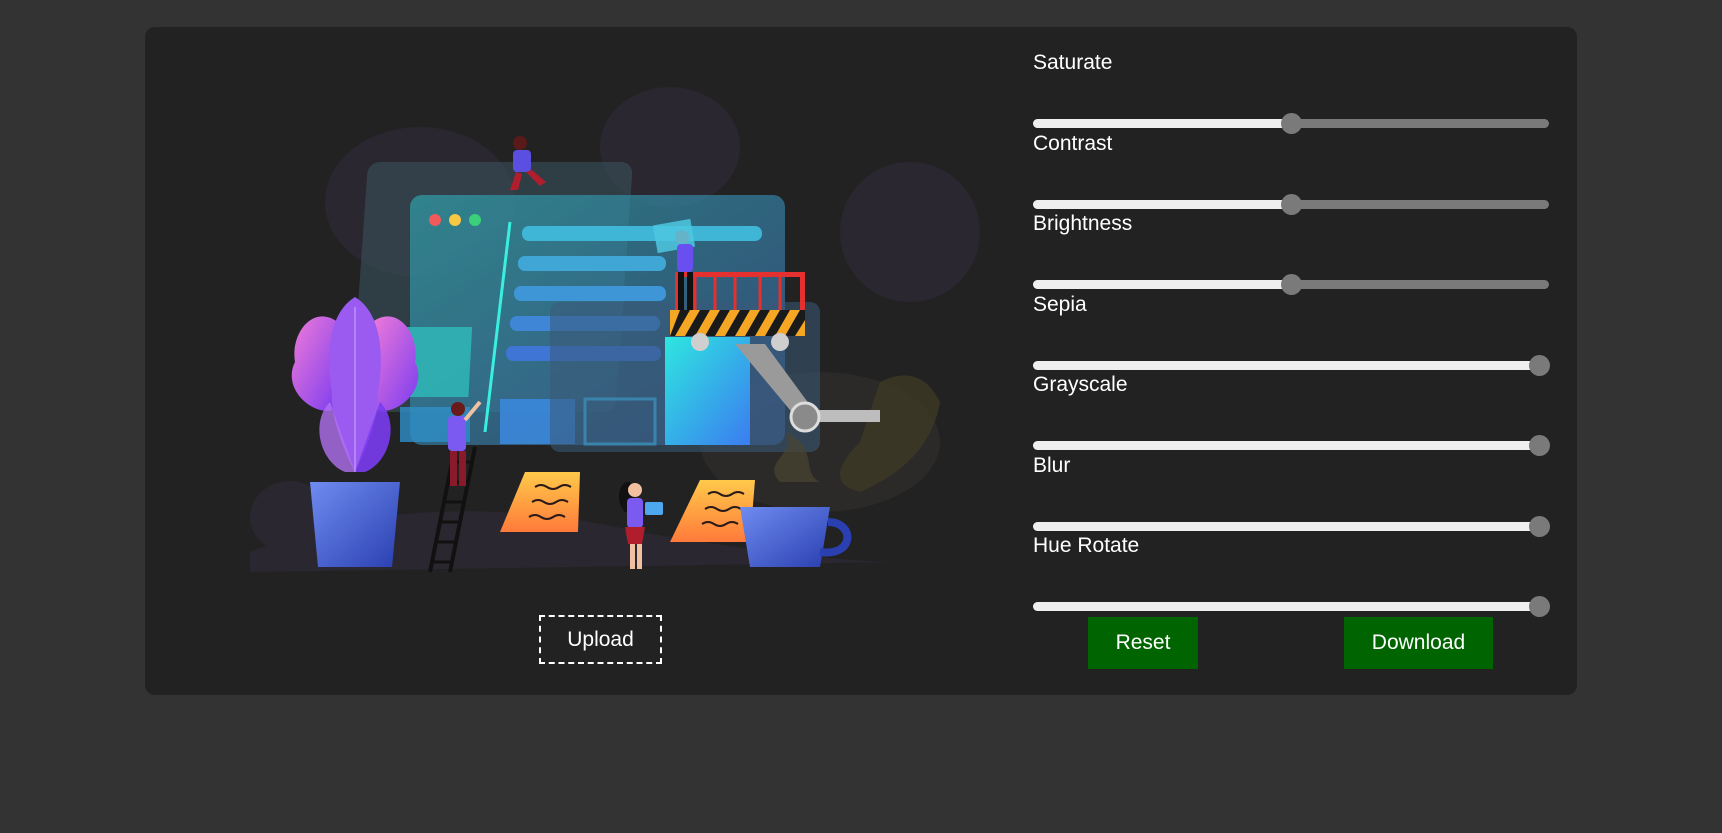 The height and width of the screenshot is (833, 1722). I want to click on upload-button: Upload, so click(600, 639).